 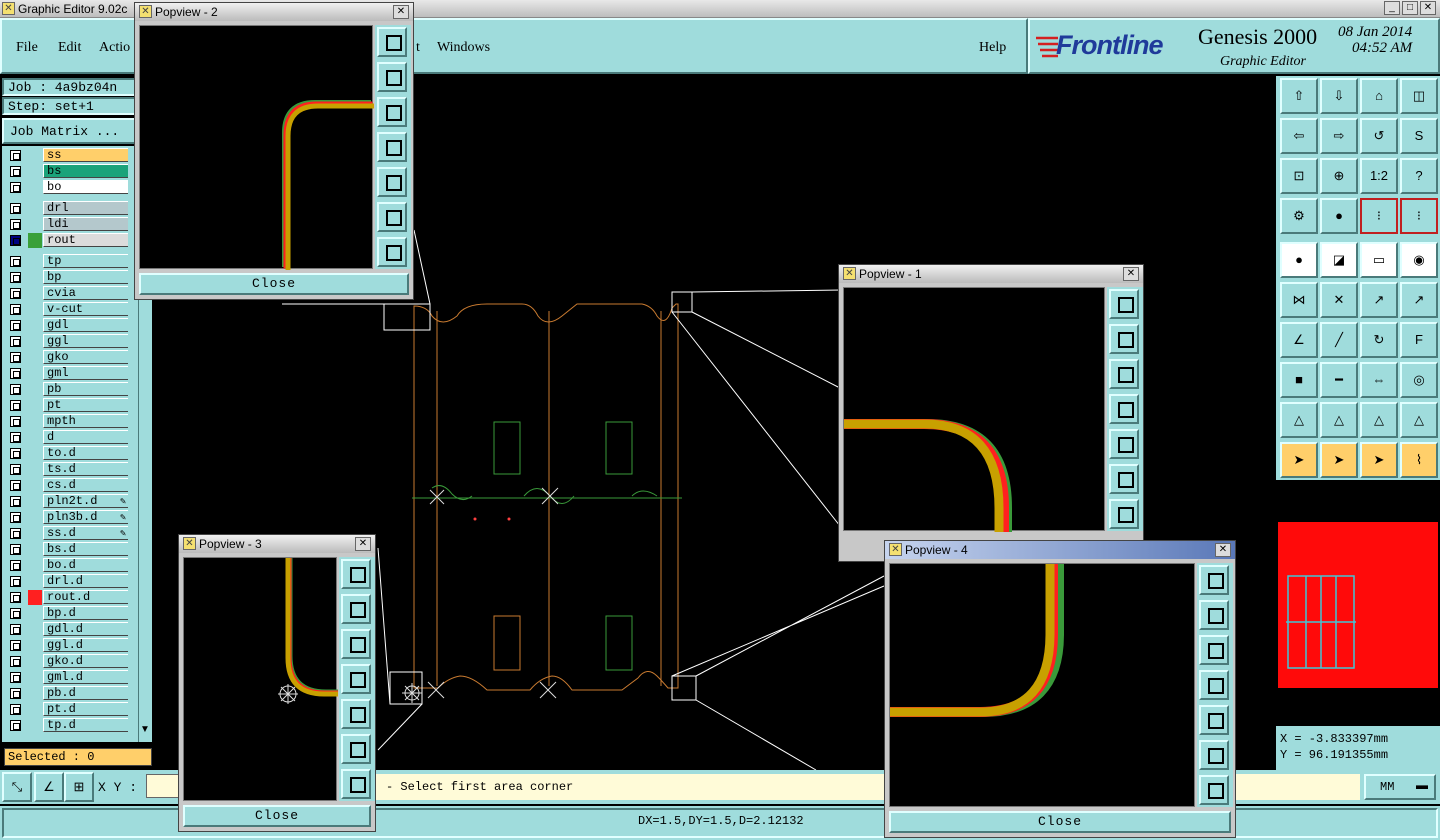 What do you see at coordinates (67, 629) in the screenshot?
I see `layer-row-gdl.d: gdl.d` at bounding box center [67, 629].